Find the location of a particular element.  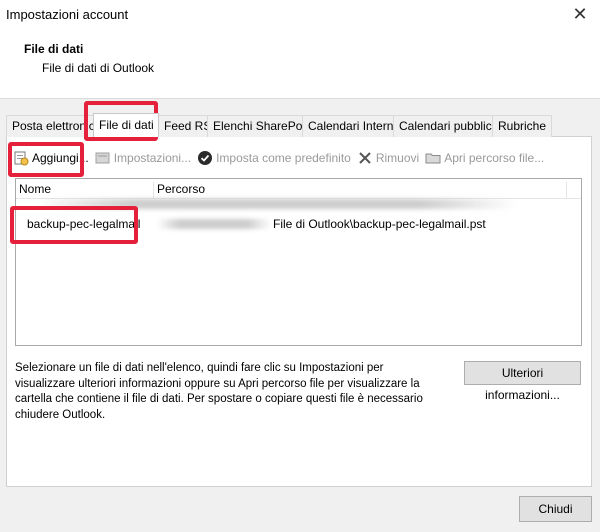

column-header-path: Percorso is located at coordinates (362, 190).